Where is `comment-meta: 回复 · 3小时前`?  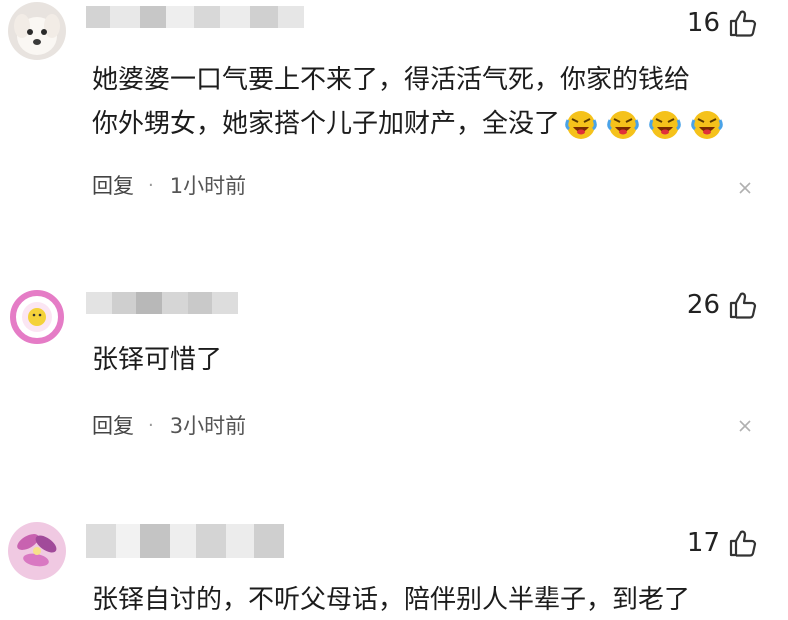 comment-meta: 回复 · 3小时前 is located at coordinates (169, 425).